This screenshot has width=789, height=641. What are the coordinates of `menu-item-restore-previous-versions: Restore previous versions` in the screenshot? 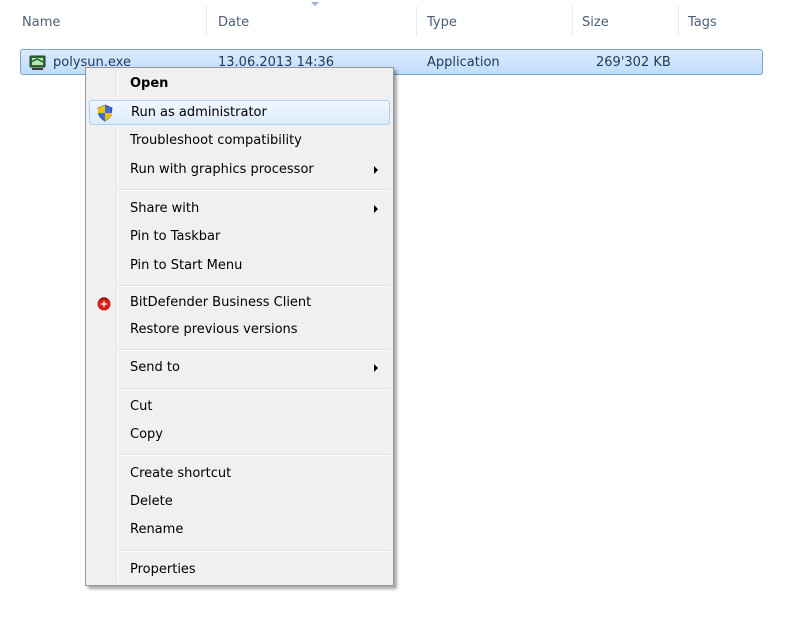 It's located at (239, 330).